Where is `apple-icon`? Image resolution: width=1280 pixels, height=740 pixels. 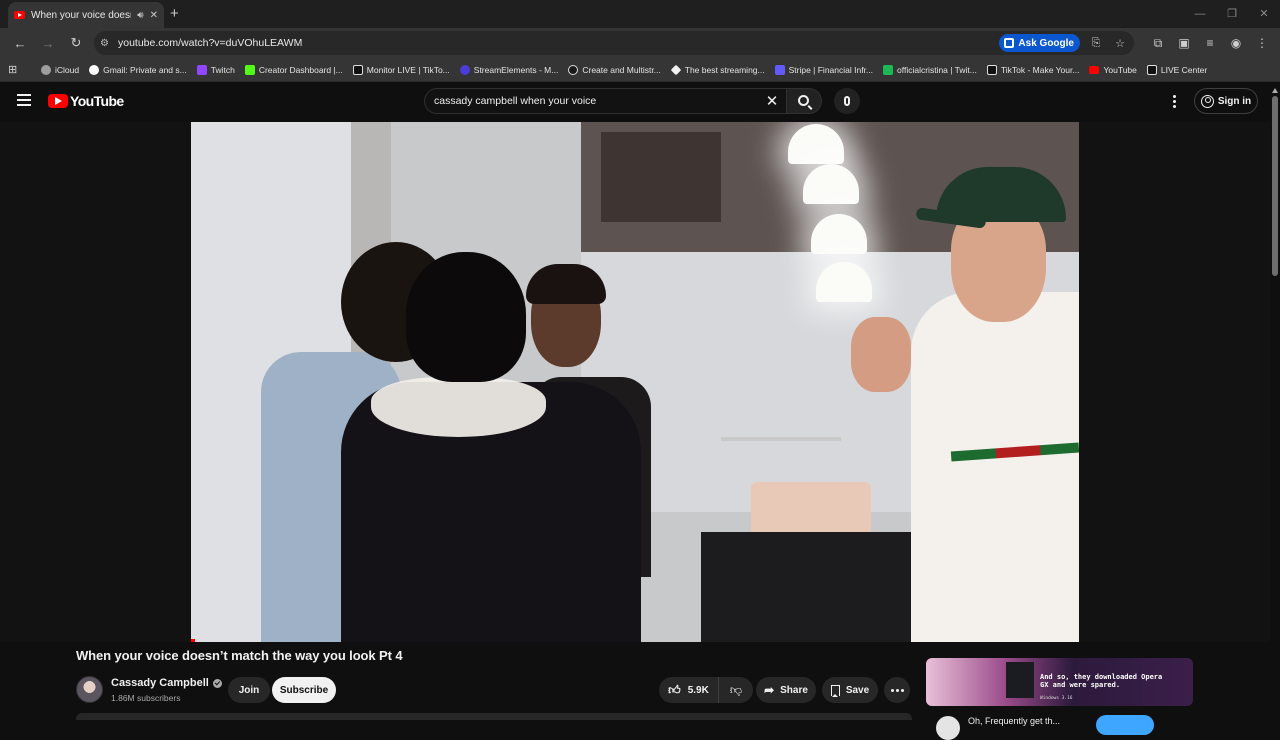
apple-icon is located at coordinates (46, 69).